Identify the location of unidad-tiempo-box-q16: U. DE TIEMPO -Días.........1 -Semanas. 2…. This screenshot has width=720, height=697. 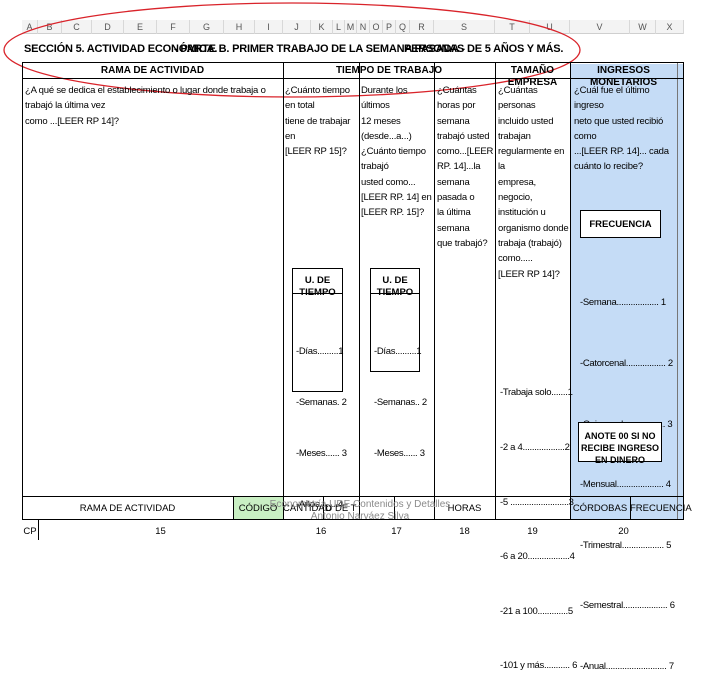
(319, 389).